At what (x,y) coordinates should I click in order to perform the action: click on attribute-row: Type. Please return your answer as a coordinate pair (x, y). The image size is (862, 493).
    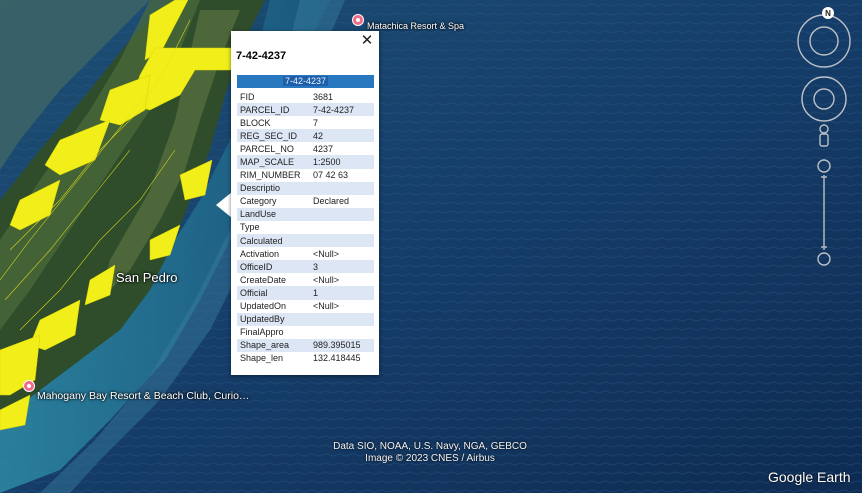
    Looking at the image, I should click on (305, 227).